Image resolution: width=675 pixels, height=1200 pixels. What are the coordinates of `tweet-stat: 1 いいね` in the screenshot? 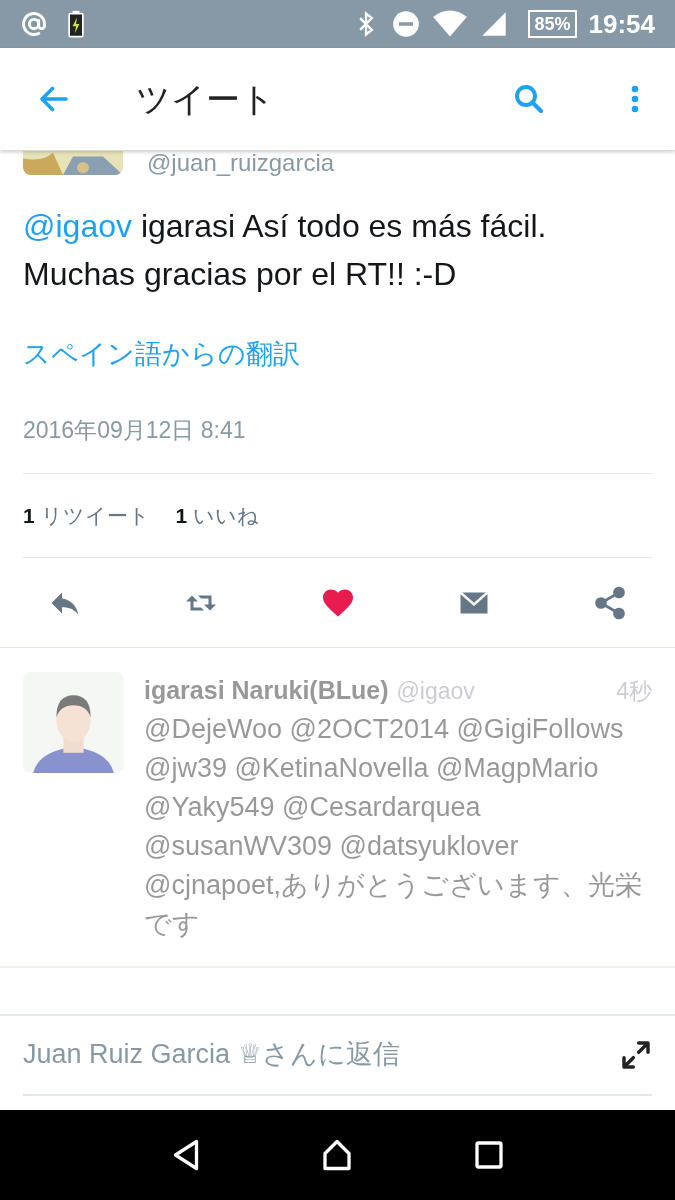 It's located at (217, 515).